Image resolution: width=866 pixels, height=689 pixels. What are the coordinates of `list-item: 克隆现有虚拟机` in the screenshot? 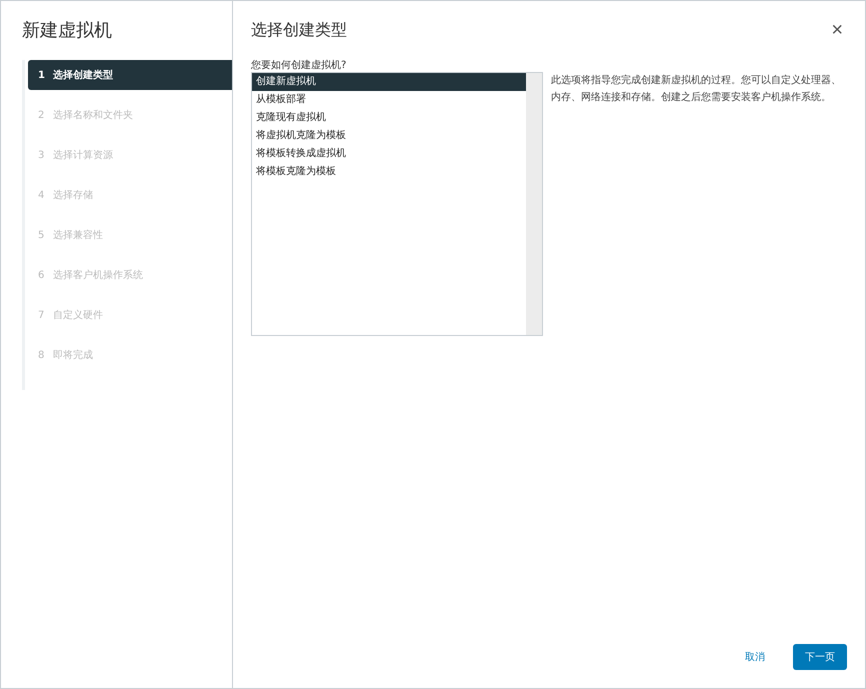 It's located at (389, 118).